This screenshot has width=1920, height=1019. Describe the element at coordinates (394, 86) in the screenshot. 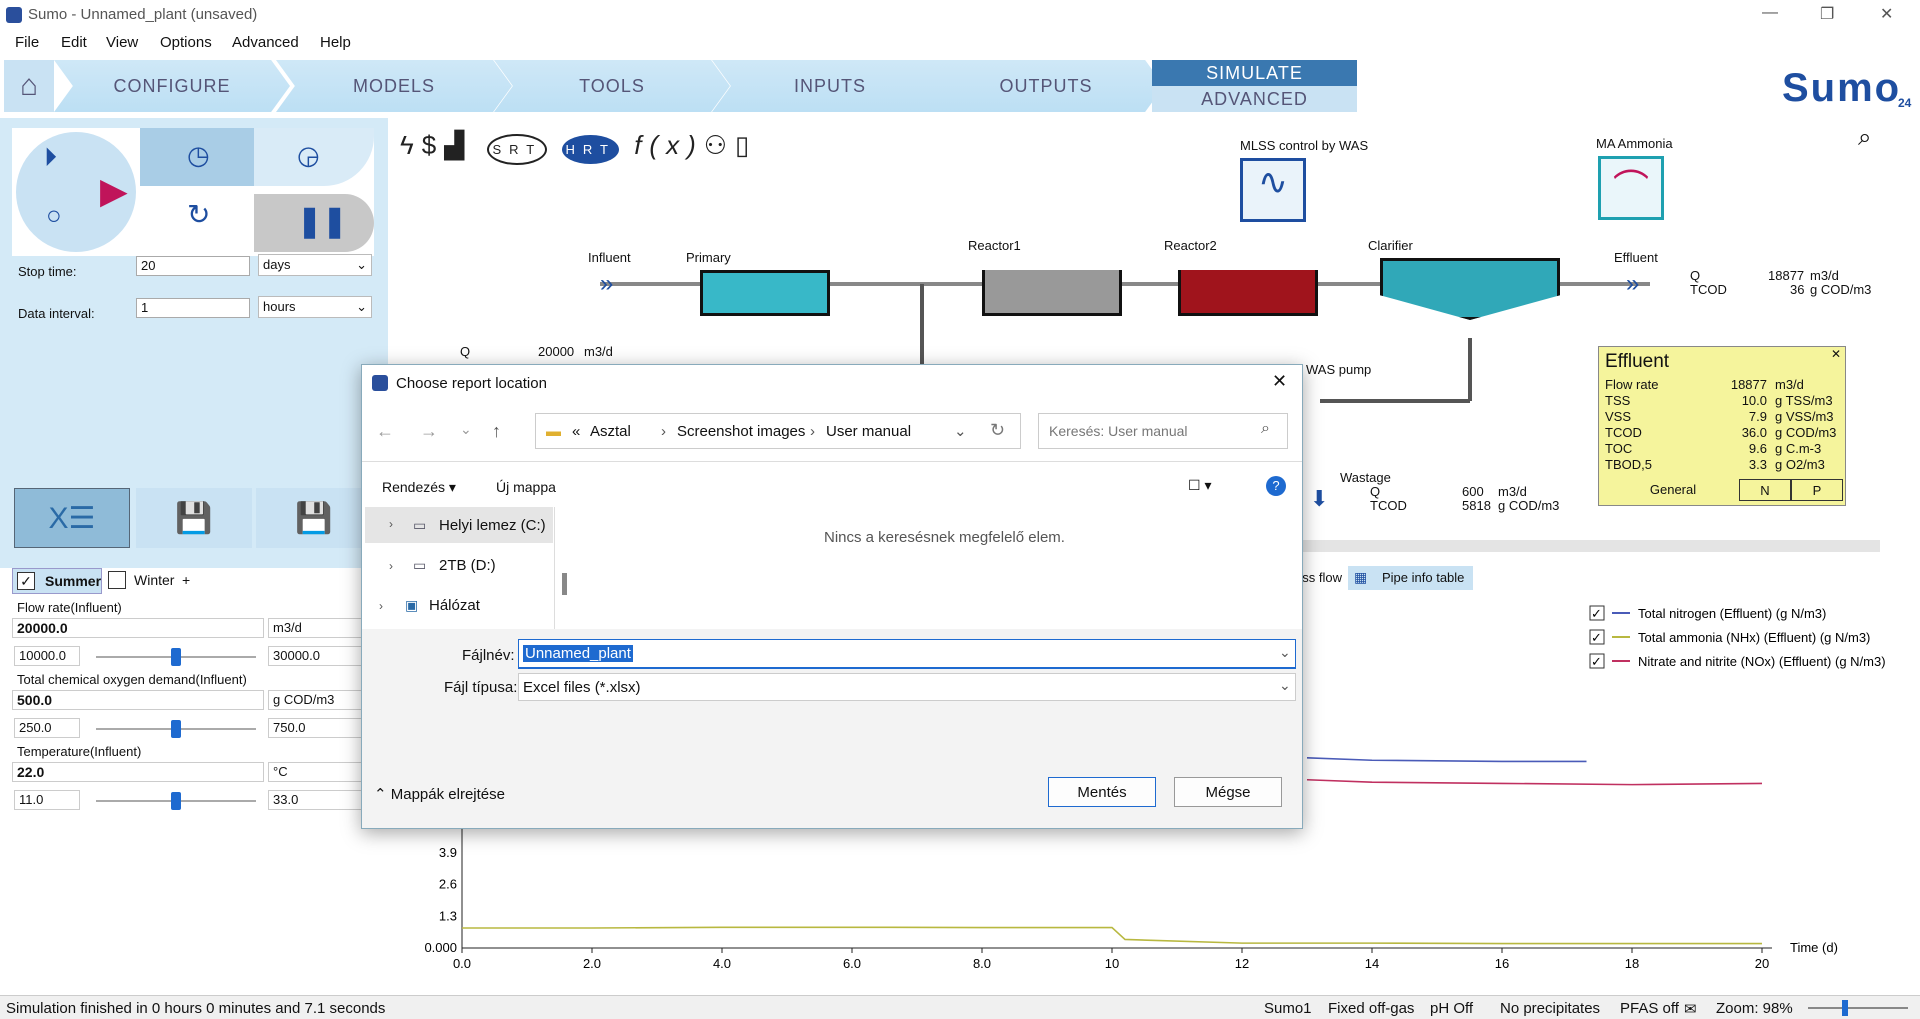

I see `tab-models: MODELS` at that location.